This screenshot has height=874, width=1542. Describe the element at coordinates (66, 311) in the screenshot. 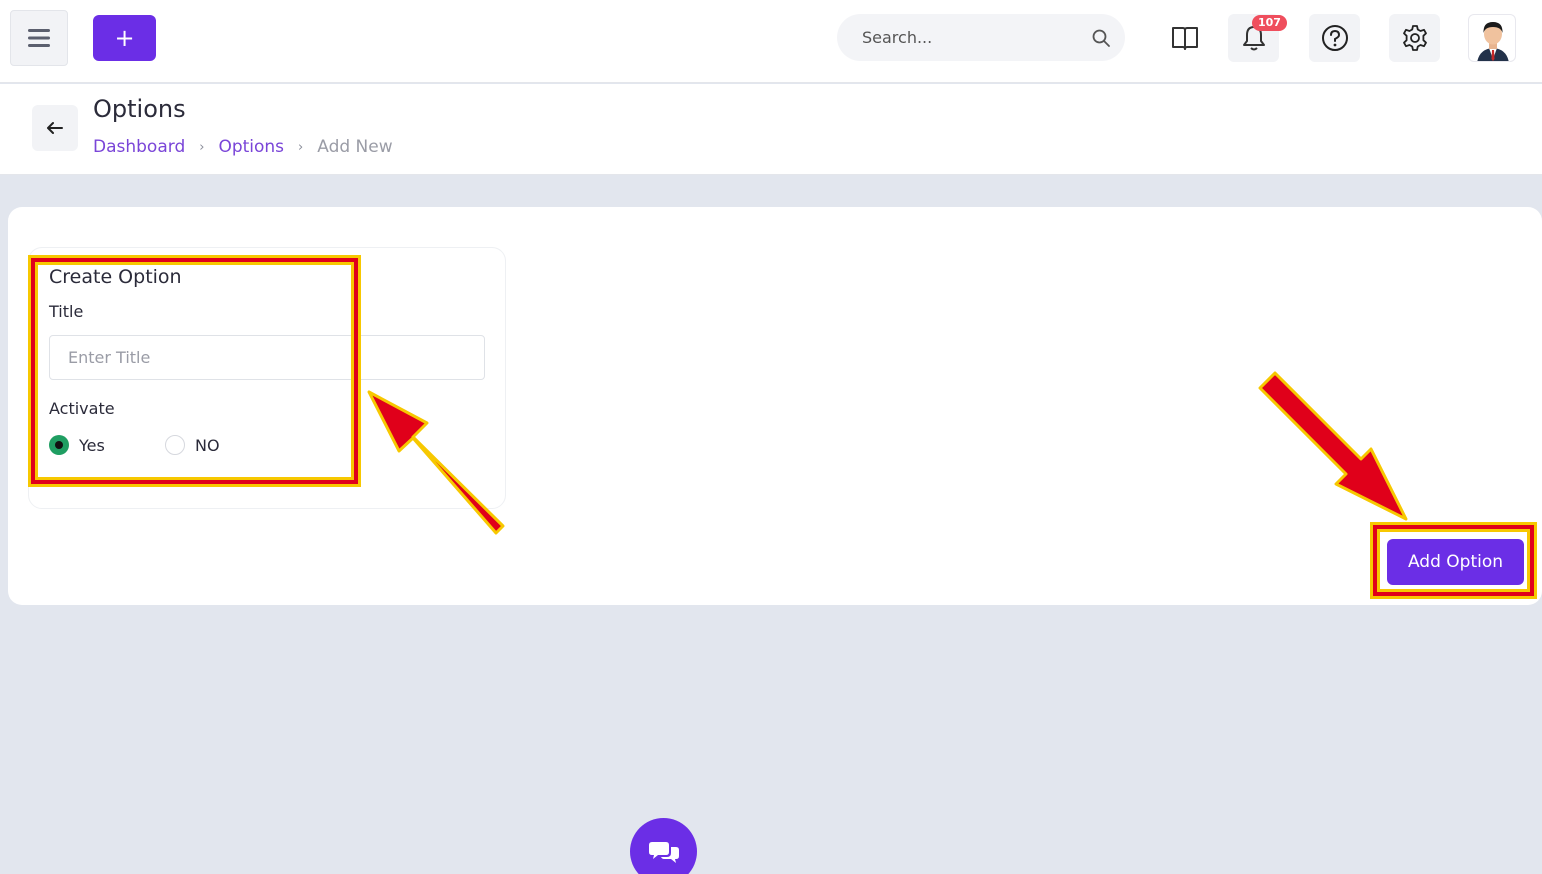

I see `title-label: Title` at that location.